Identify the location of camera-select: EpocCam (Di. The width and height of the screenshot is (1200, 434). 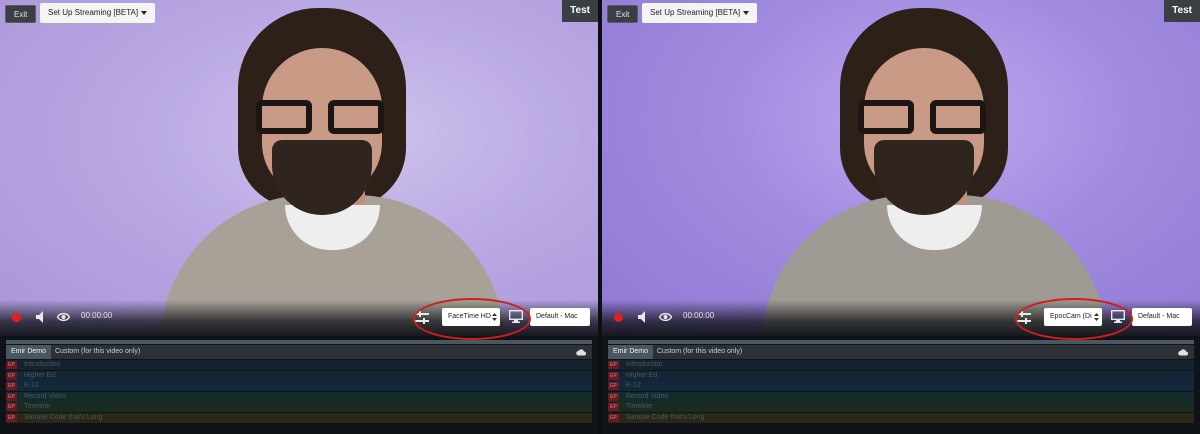
(1073, 317).